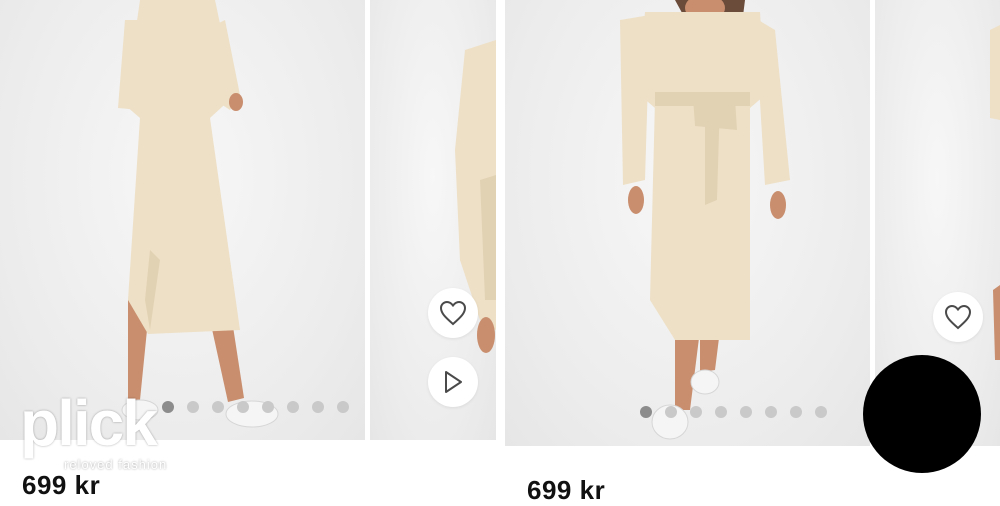 The image size is (1000, 506). I want to click on image-pagination-dots, so click(733, 412).